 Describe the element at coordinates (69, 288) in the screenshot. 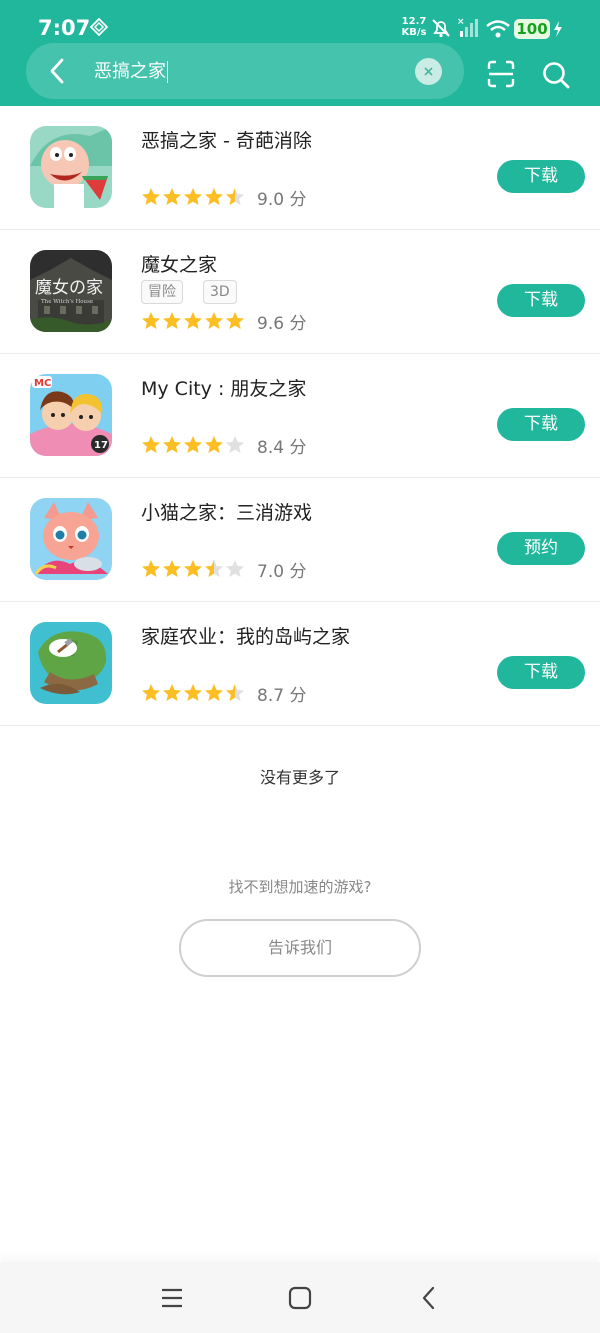

I see `app-icon-logo-text: 魔女の家` at that location.